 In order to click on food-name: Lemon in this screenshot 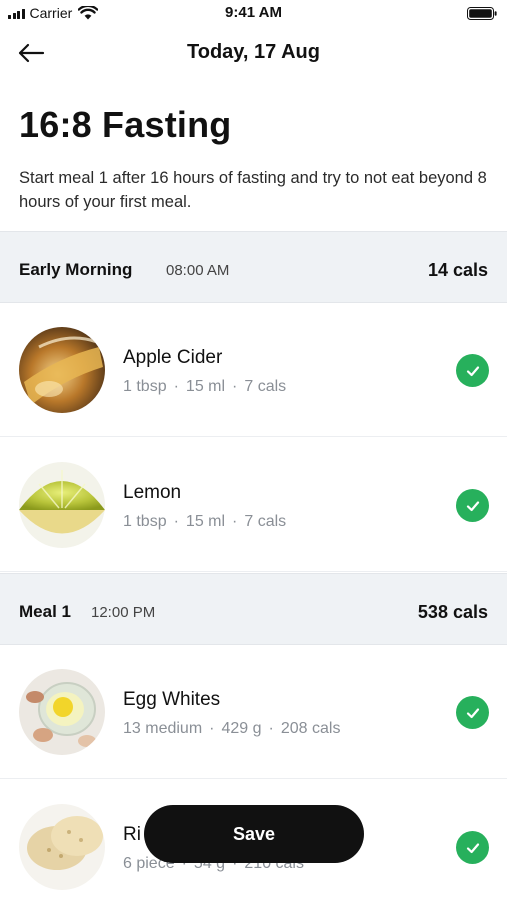, I will do `click(152, 492)`.